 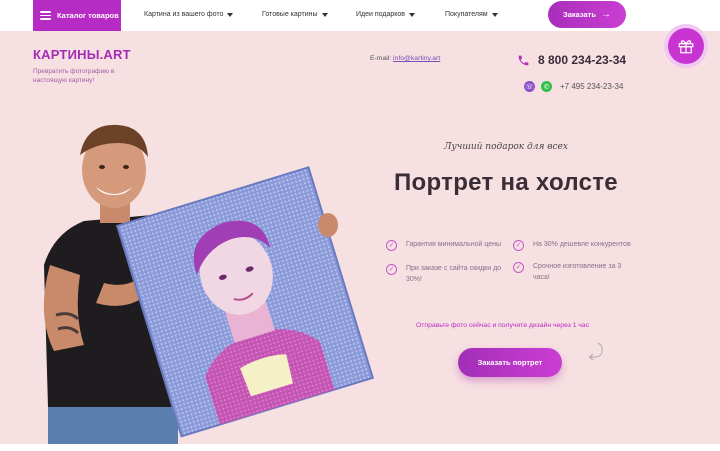 What do you see at coordinates (466, 14) in the screenshot?
I see `nav-item-label: Покупателям` at bounding box center [466, 14].